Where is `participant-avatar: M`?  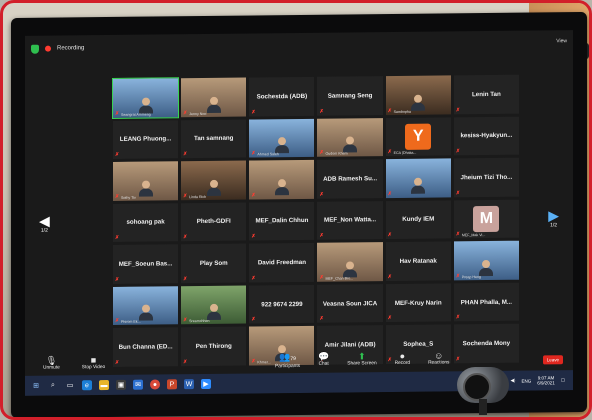 participant-avatar: M is located at coordinates (486, 219).